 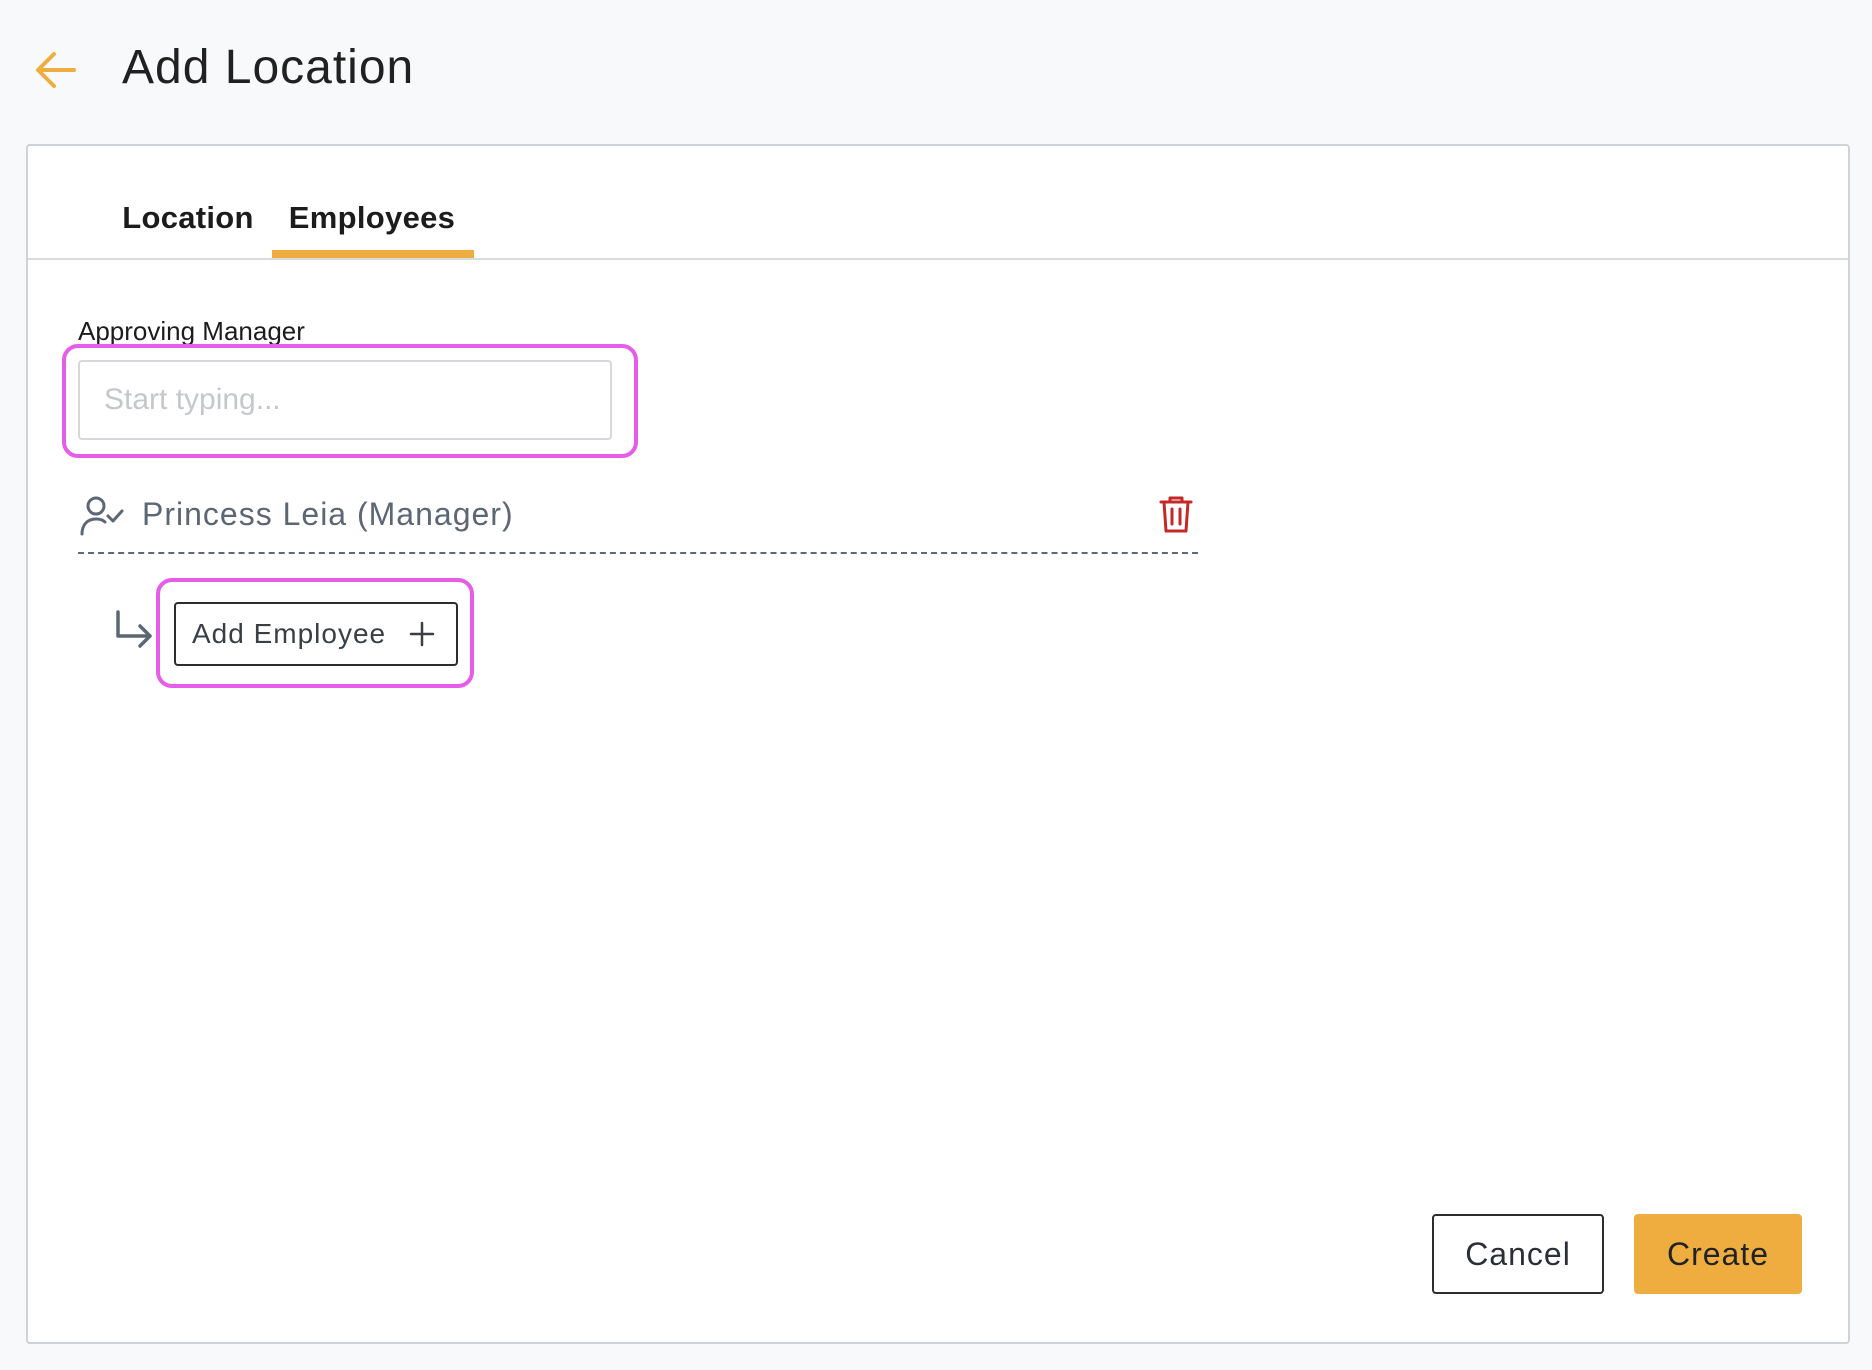 What do you see at coordinates (373, 254) in the screenshot?
I see `active-tab-indicator` at bounding box center [373, 254].